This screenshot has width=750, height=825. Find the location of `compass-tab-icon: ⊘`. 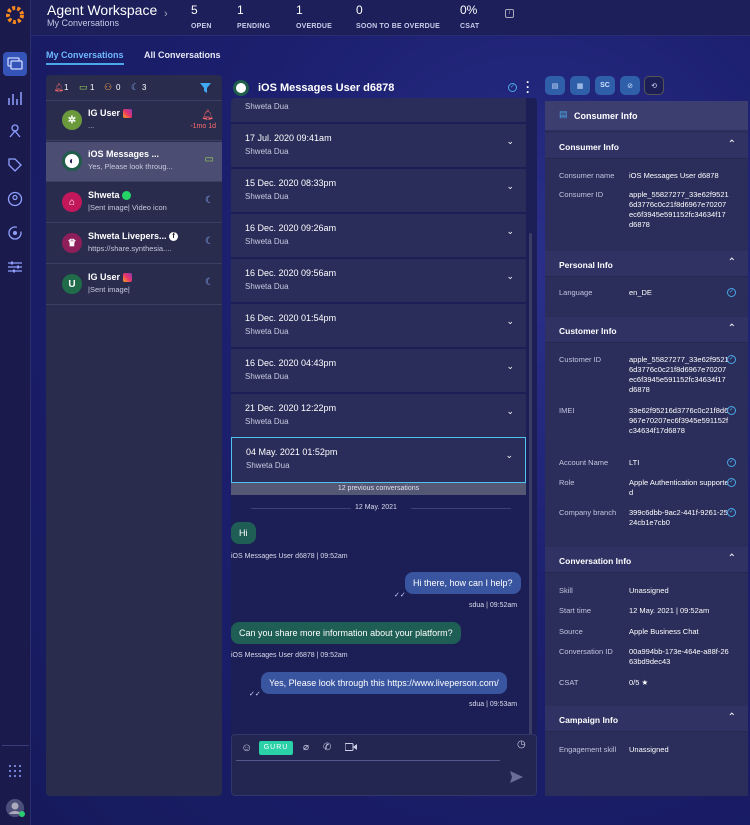

compass-tab-icon: ⊘ is located at coordinates (630, 85).